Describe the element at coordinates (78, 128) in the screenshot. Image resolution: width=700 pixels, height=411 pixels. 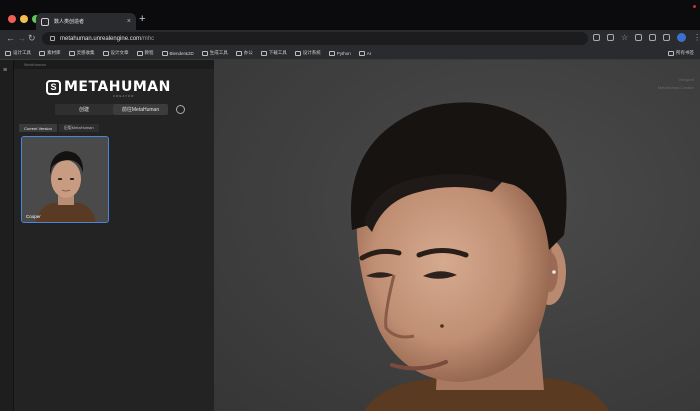
I see `tab-legacy-metahuman: 旧版MetaHuman` at that location.